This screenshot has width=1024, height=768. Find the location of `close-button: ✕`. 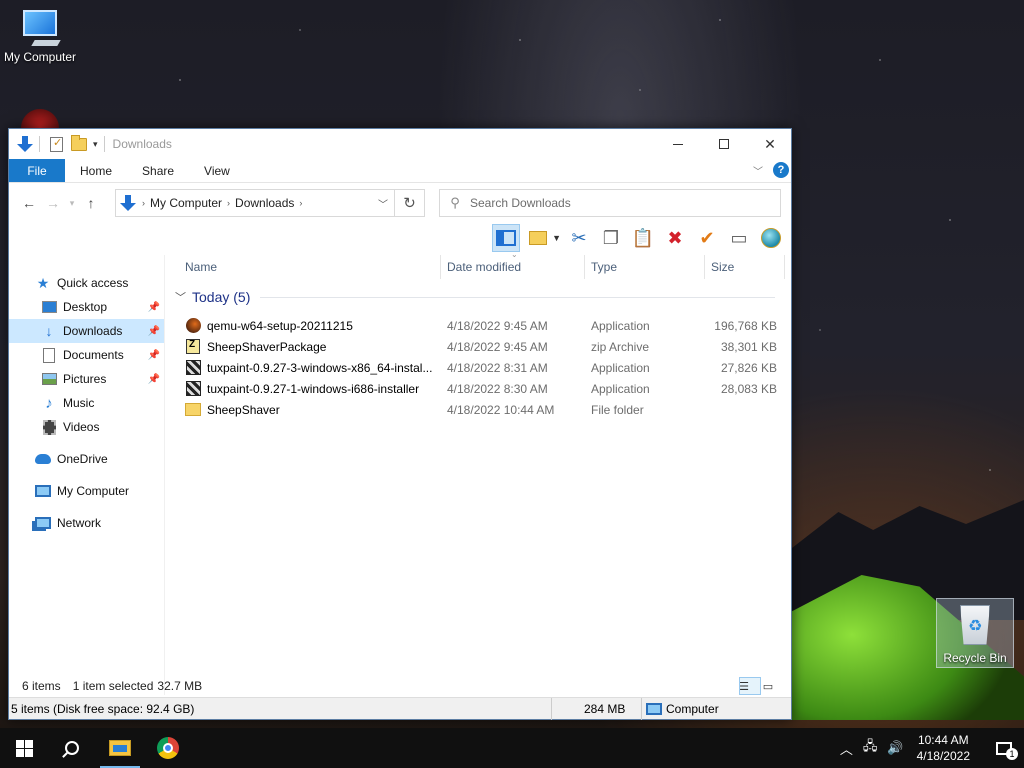

close-button: ✕ is located at coordinates (770, 144).